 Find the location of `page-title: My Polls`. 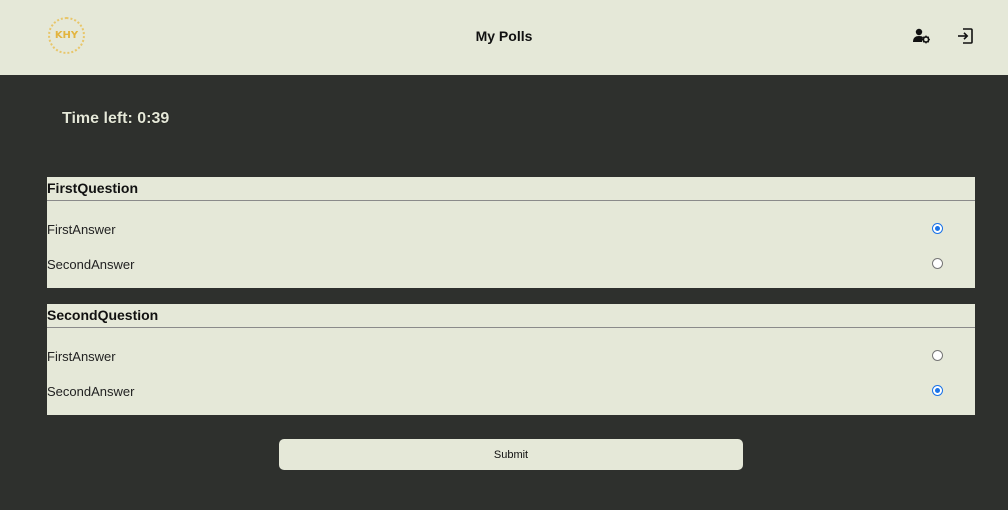

page-title: My Polls is located at coordinates (504, 36).